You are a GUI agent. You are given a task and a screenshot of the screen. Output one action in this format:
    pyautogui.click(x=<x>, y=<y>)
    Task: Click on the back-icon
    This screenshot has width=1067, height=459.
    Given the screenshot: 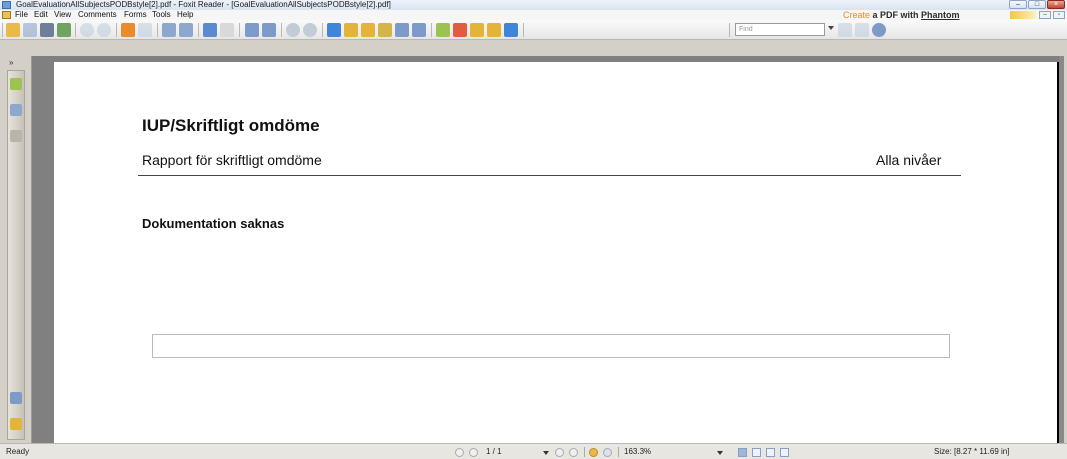 What is the action you would take?
    pyautogui.click(x=87, y=30)
    